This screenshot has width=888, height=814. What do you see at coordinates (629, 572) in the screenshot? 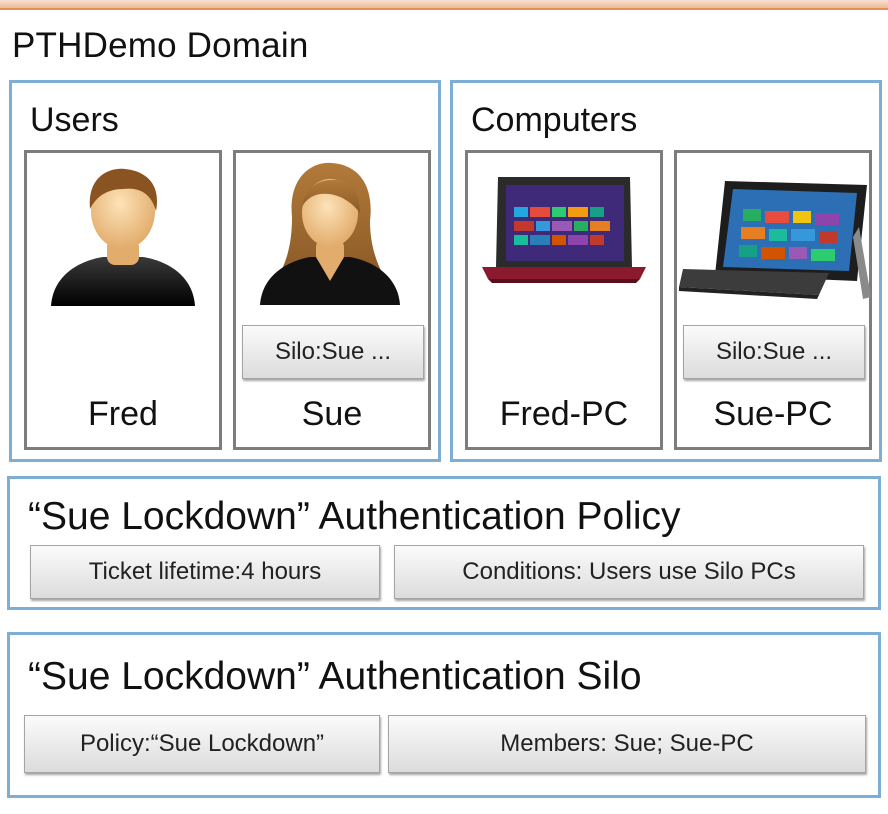
I see `conditions-chip: Conditions: Users use Silo PCs` at bounding box center [629, 572].